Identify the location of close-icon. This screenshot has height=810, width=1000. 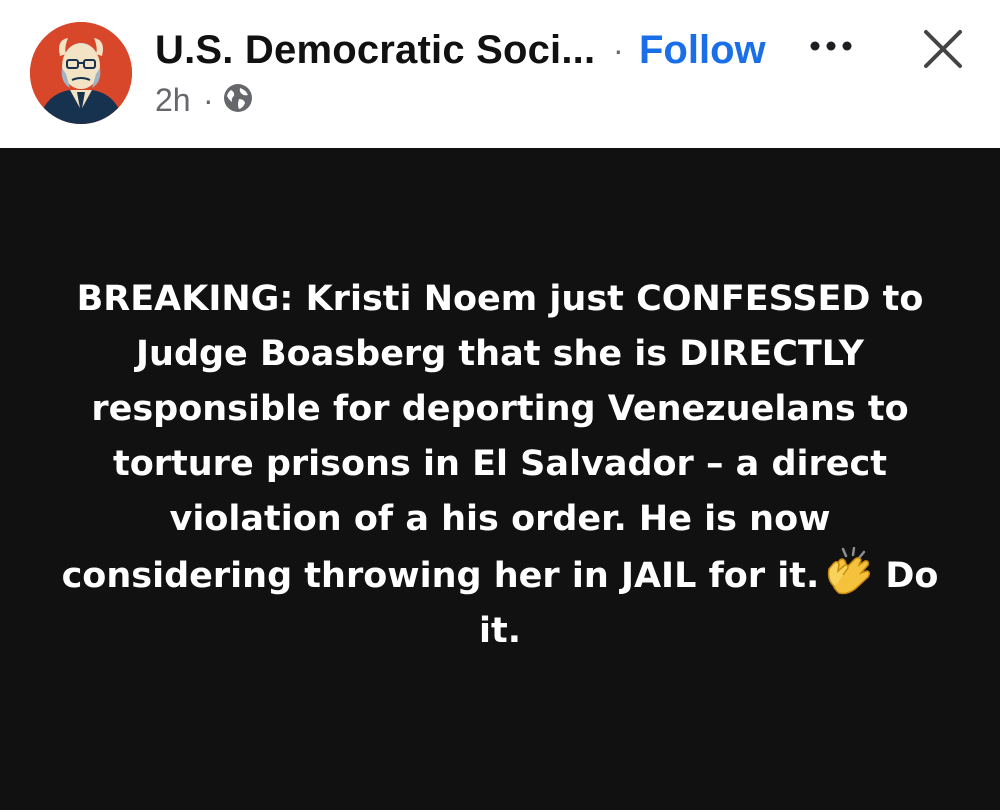
(943, 49).